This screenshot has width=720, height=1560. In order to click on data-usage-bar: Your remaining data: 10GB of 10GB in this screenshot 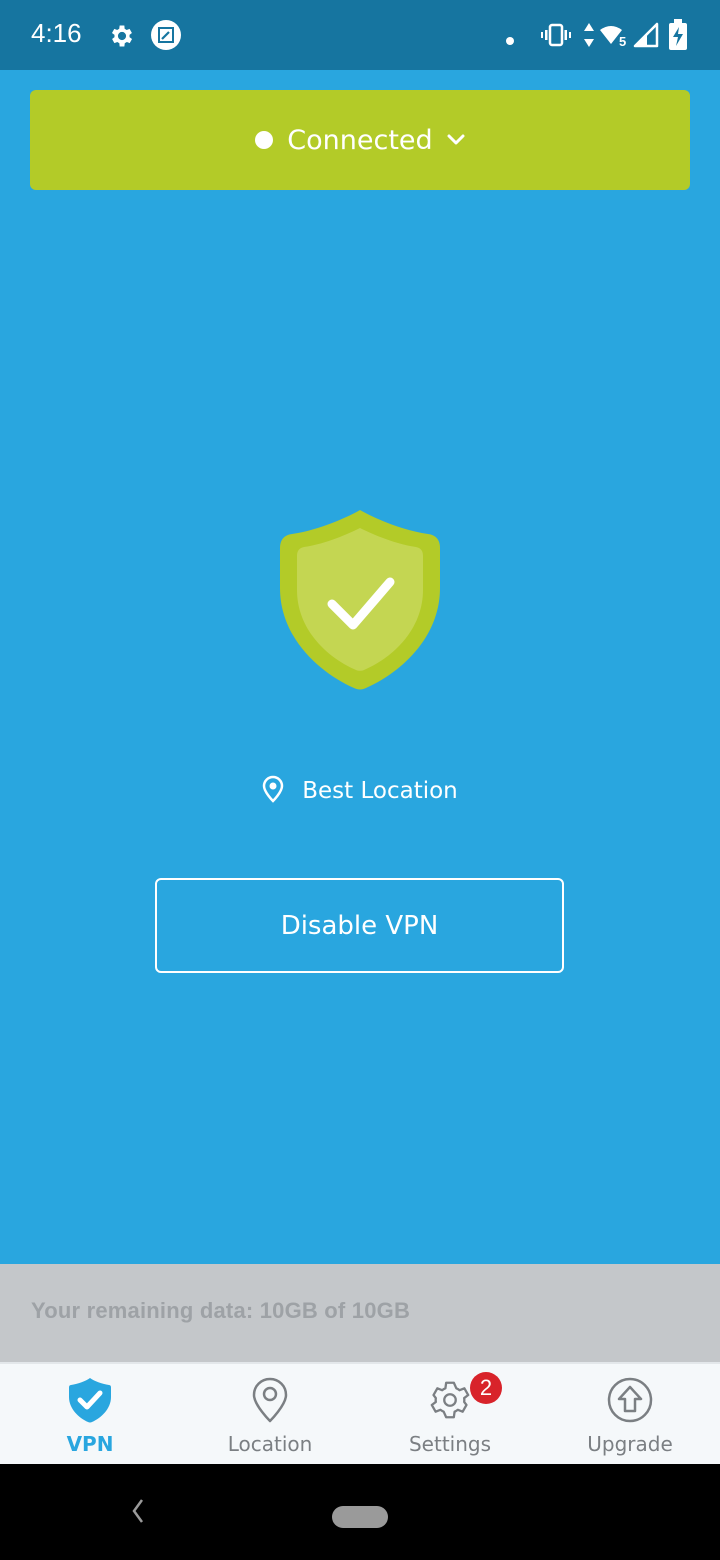, I will do `click(360, 1313)`.